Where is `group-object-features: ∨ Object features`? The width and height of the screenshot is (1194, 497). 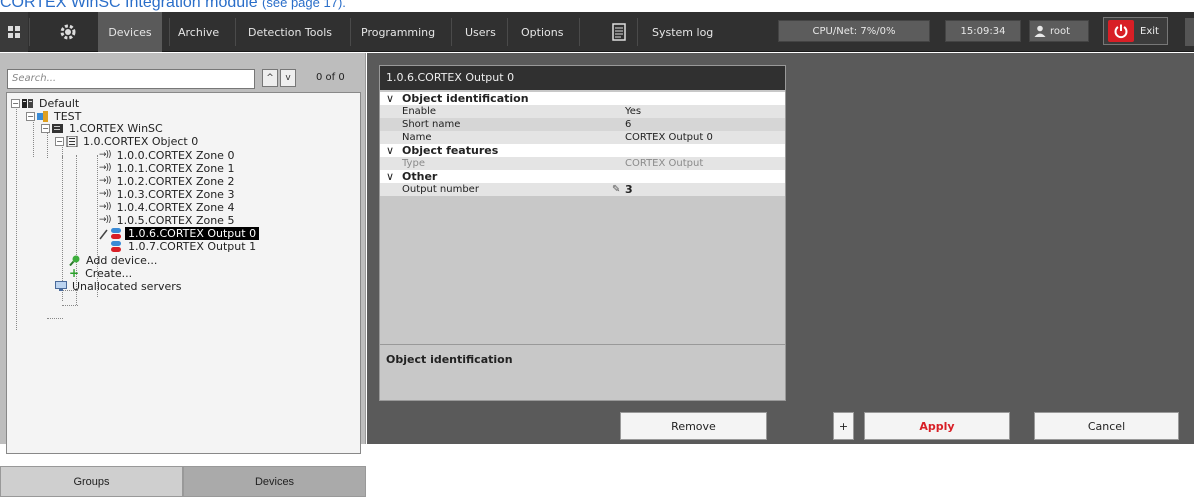 group-object-features: ∨ Object features is located at coordinates (582, 150).